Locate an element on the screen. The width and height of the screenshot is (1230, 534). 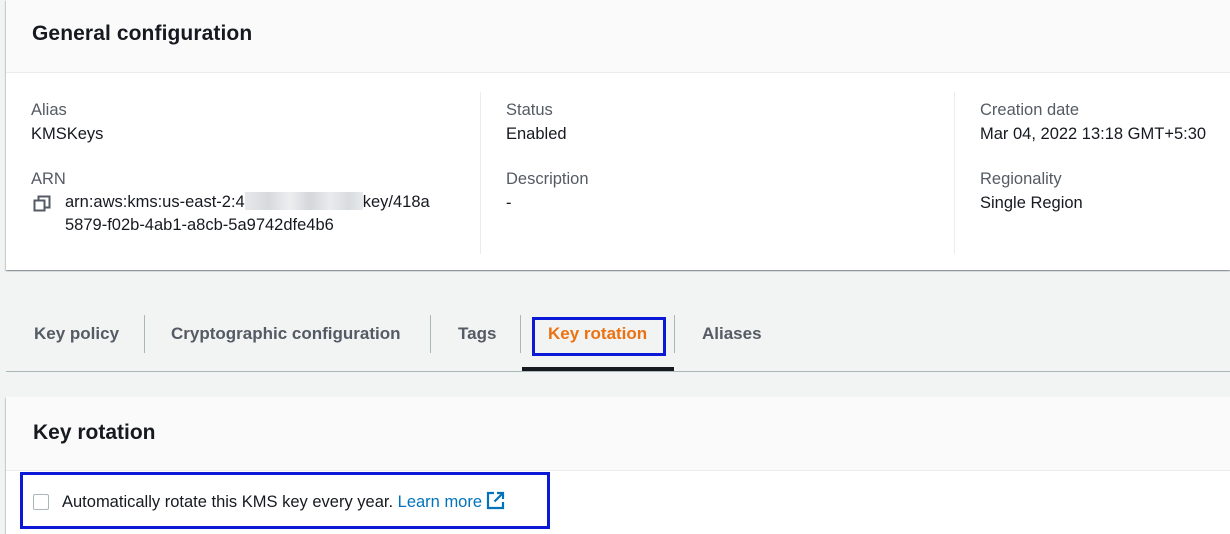
arn-label: ARN is located at coordinates (48, 179).